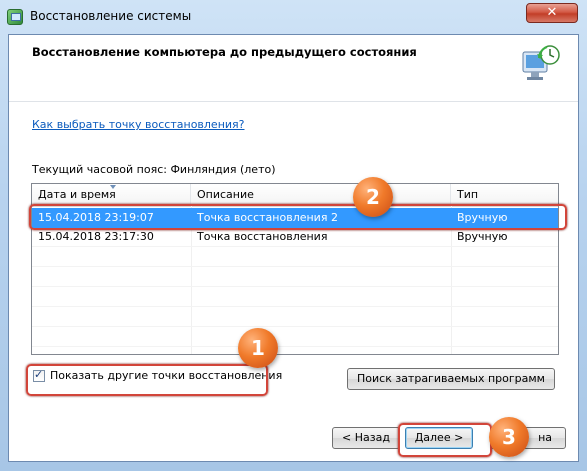  I want to click on system-restore-icon, so click(541, 62).